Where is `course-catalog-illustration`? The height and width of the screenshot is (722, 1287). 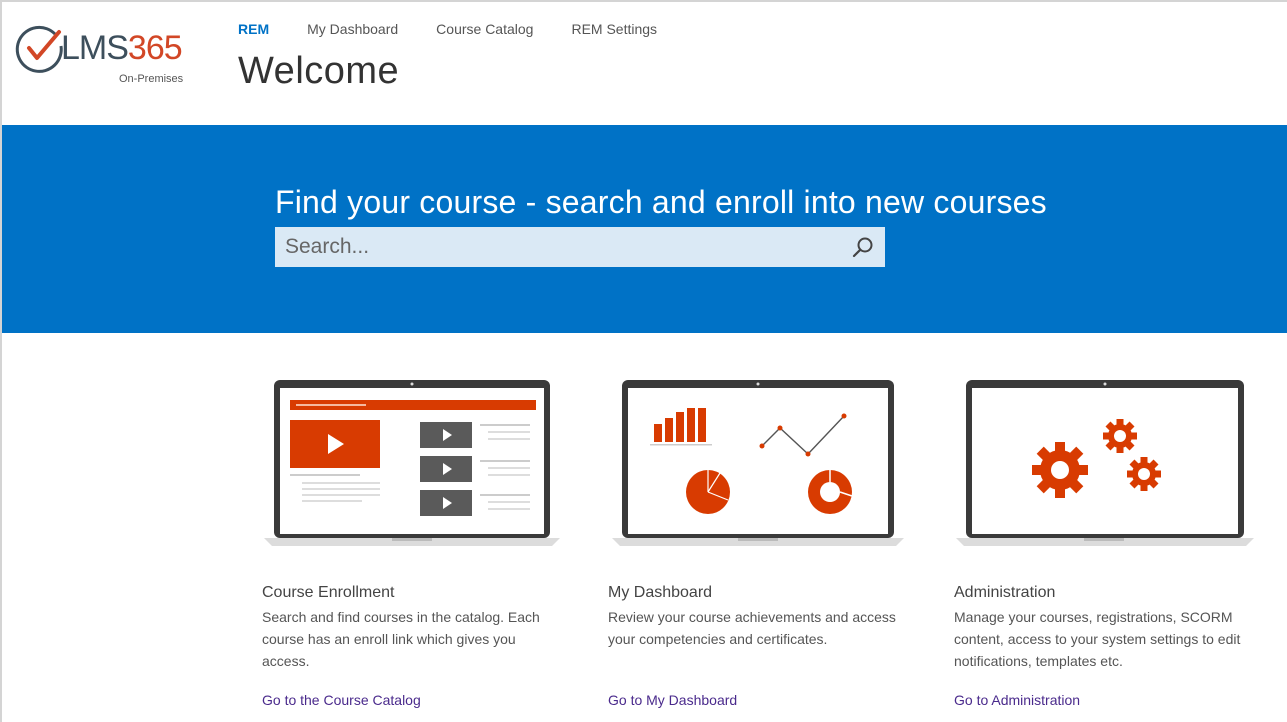
course-catalog-illustration is located at coordinates (412, 463).